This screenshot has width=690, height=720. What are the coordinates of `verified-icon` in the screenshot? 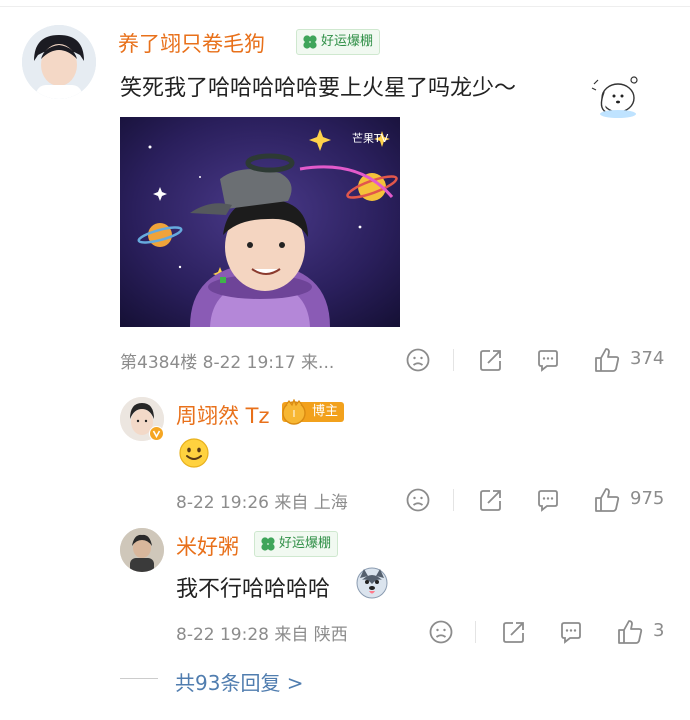 It's located at (156, 435).